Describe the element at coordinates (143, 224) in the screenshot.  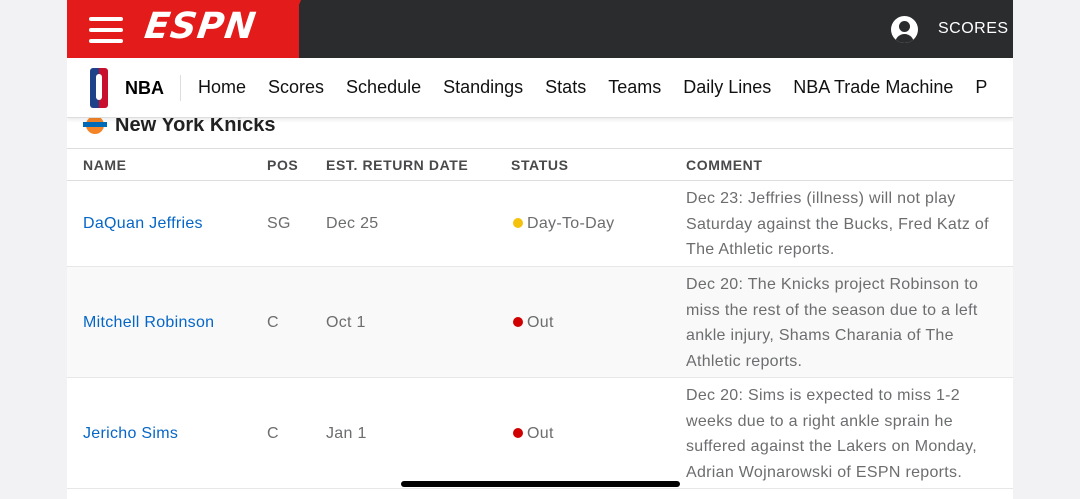
I see `player-name-link: DaQuan Jeffries` at that location.